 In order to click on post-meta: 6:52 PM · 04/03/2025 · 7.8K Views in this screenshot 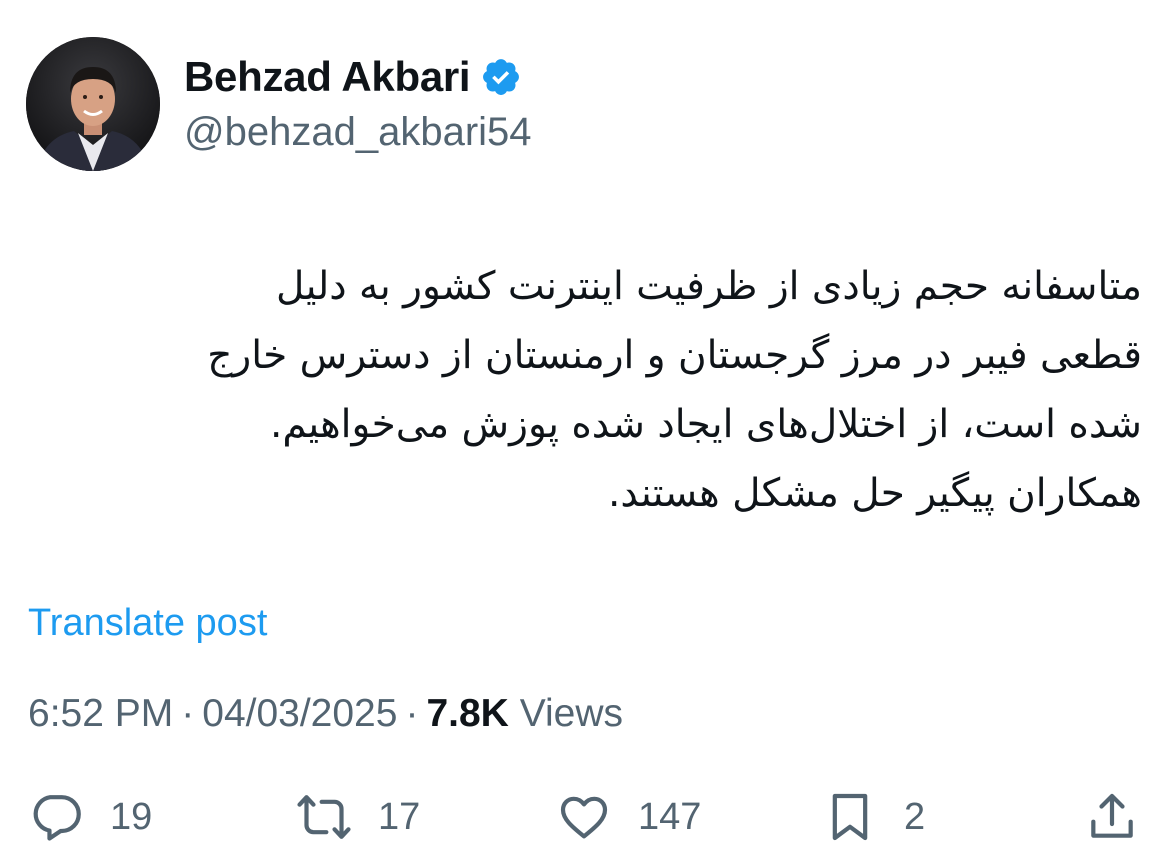, I will do `click(325, 714)`.